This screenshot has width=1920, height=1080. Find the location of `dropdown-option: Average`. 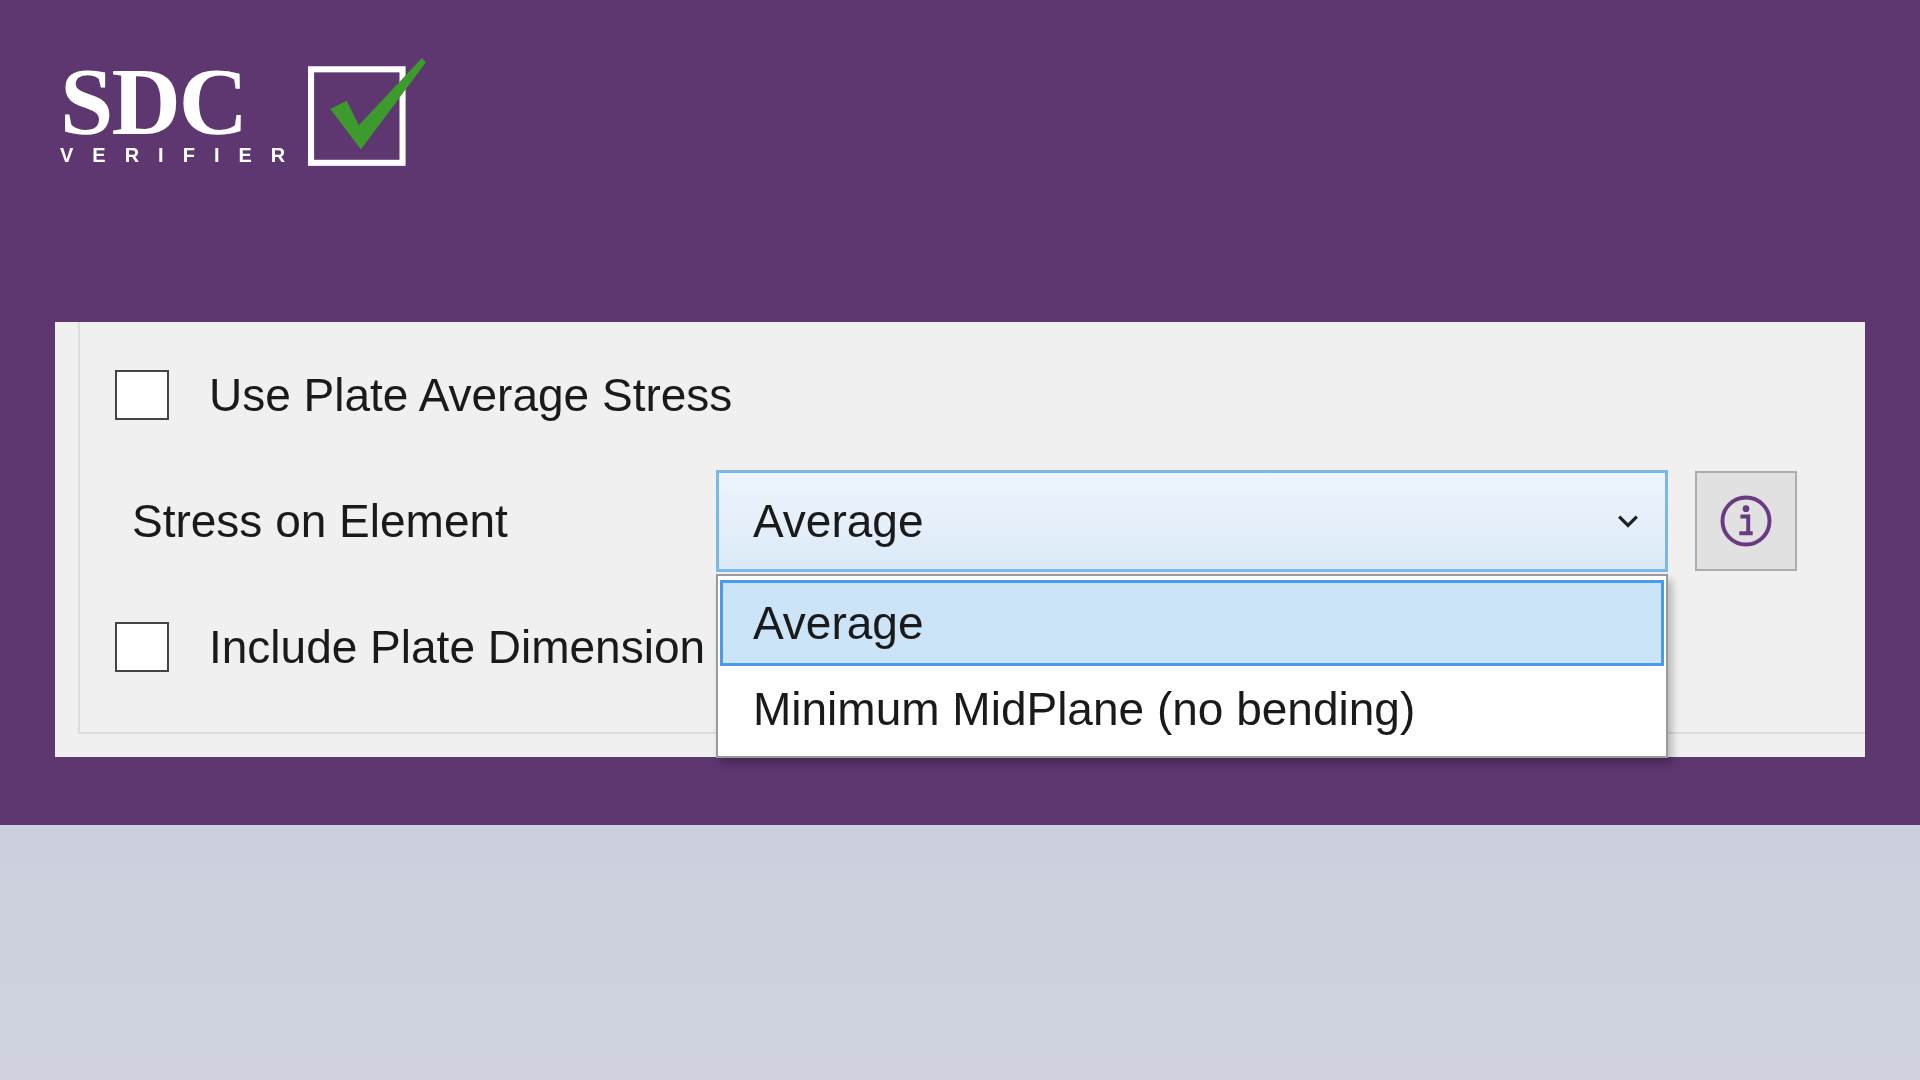

dropdown-option: Average is located at coordinates (1192, 623).